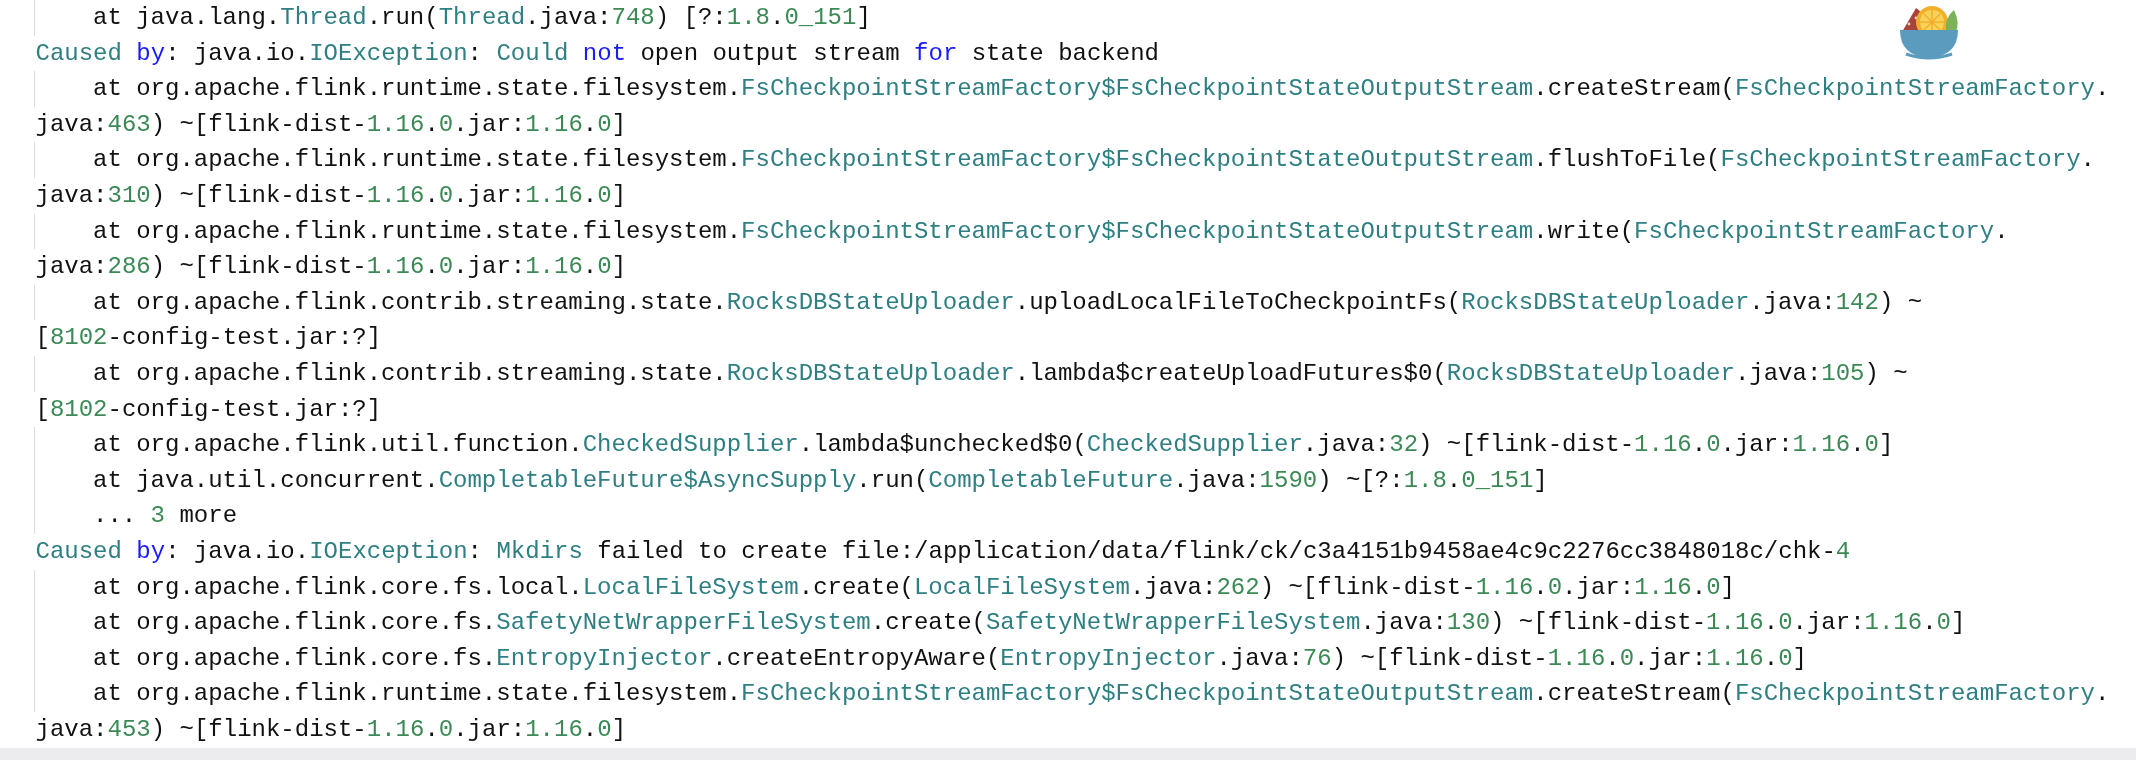  Describe the element at coordinates (331, 195) in the screenshot. I see `code-line: java:310) ~[flink-dist-1.16.0.jar:1.16.0]` at that location.